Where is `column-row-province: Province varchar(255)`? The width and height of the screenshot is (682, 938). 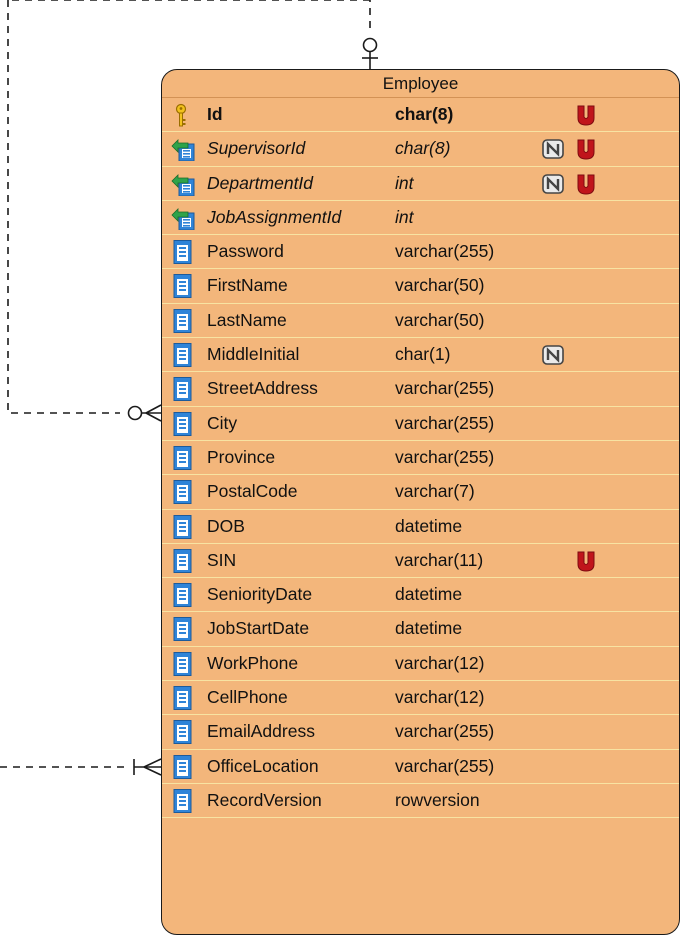
column-row-province: Province varchar(255) is located at coordinates (420, 458).